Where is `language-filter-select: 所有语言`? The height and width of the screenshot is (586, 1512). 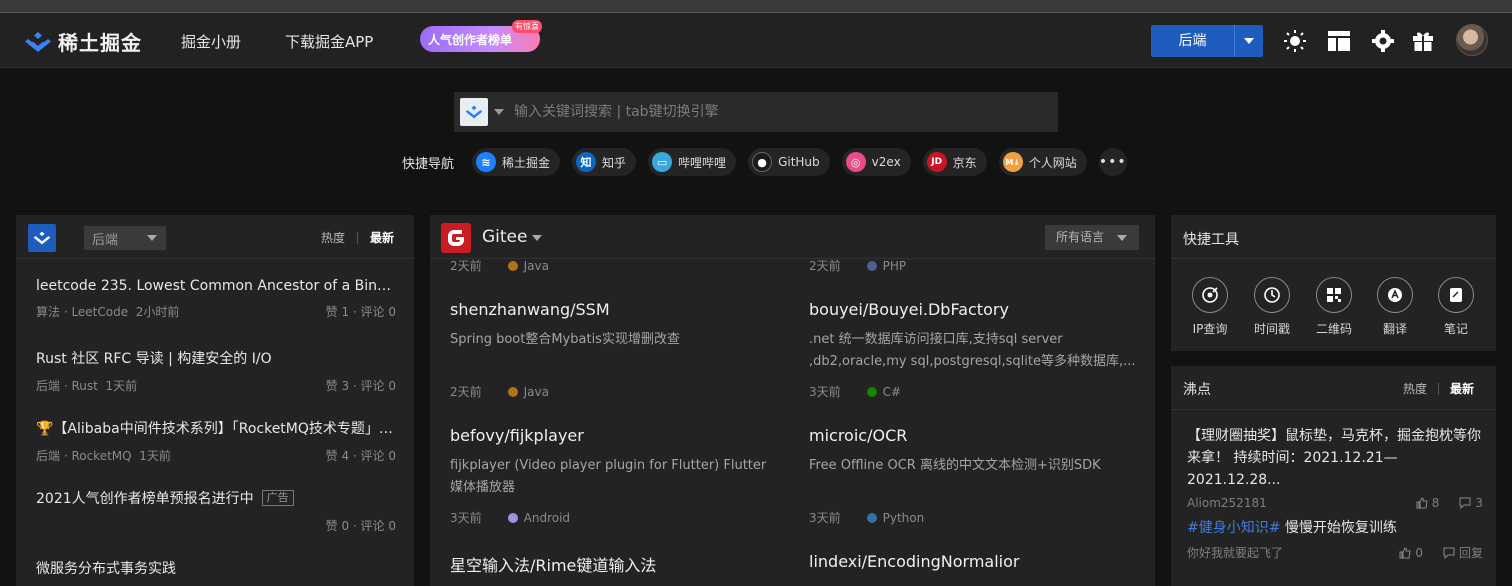
language-filter-select: 所有语言 is located at coordinates (1092, 237).